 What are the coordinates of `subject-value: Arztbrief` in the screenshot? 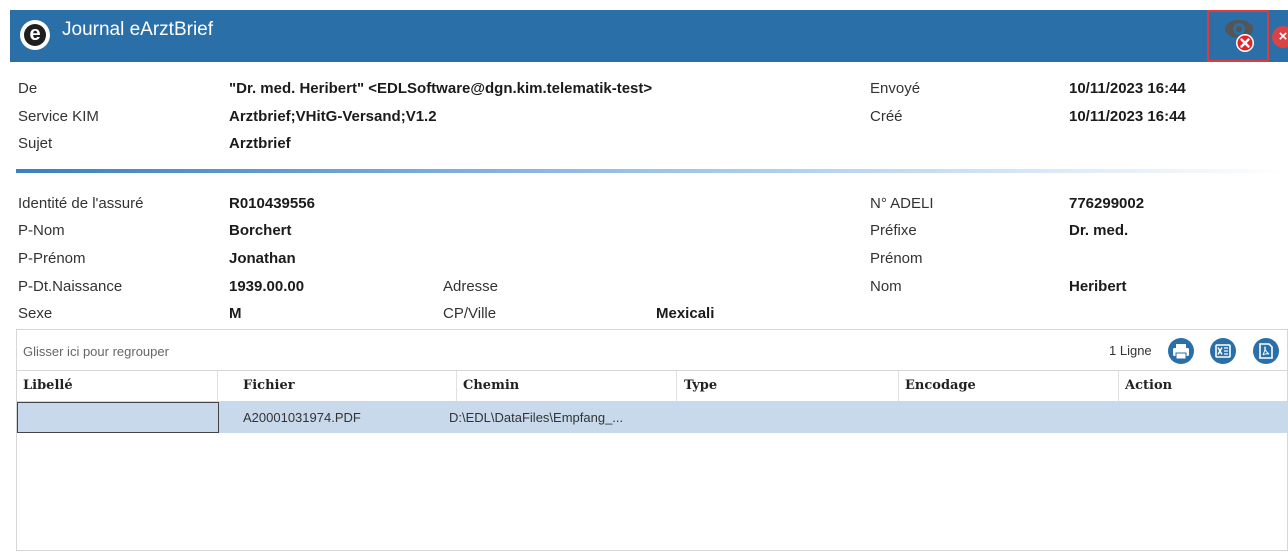 It's located at (260, 143).